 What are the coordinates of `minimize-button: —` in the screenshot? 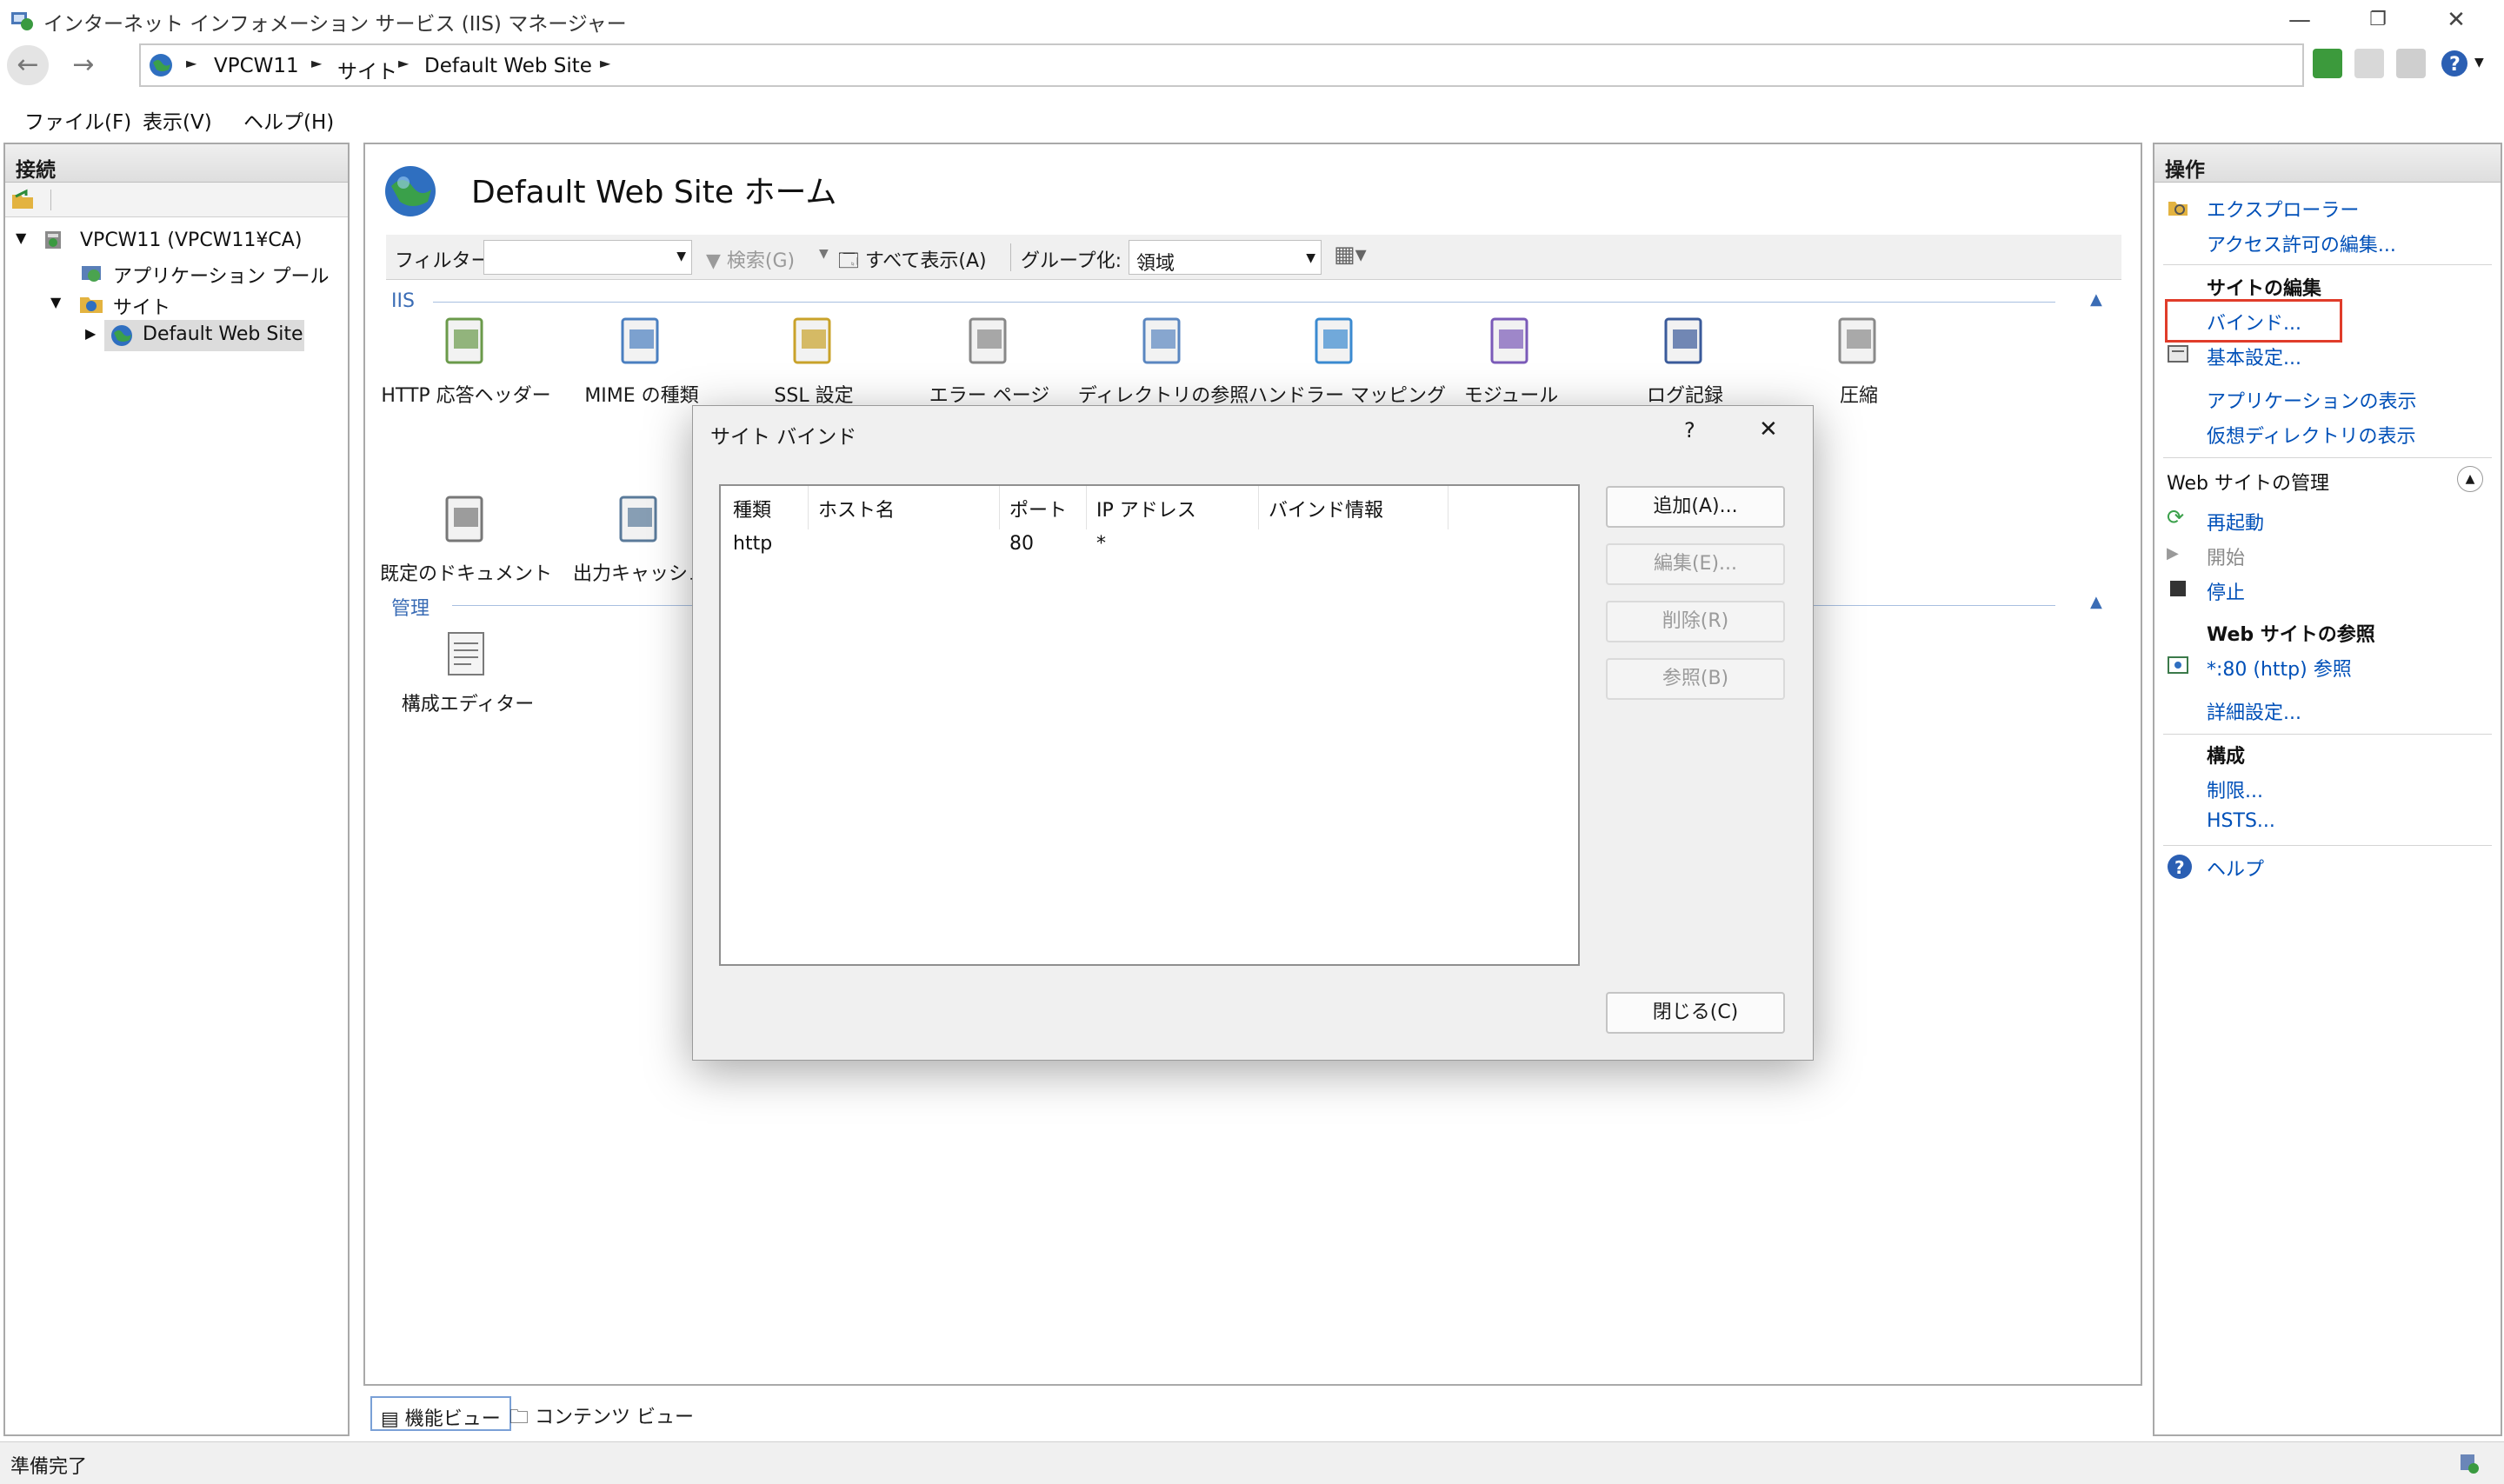 It's located at (2300, 20).